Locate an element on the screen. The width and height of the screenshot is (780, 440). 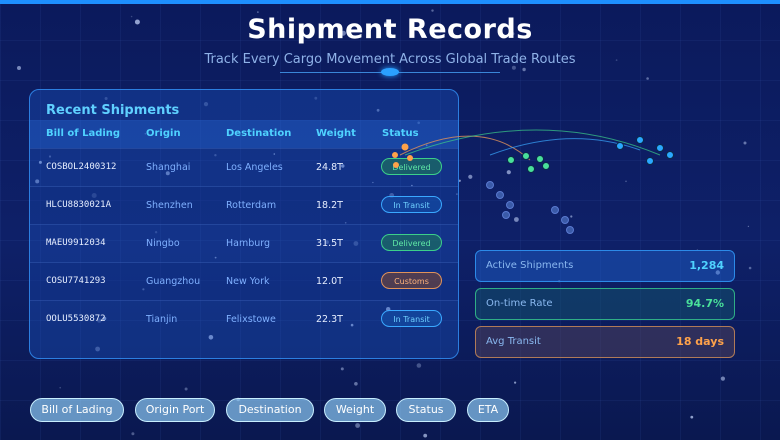
blue-port-markers is located at coordinates (645, 150).